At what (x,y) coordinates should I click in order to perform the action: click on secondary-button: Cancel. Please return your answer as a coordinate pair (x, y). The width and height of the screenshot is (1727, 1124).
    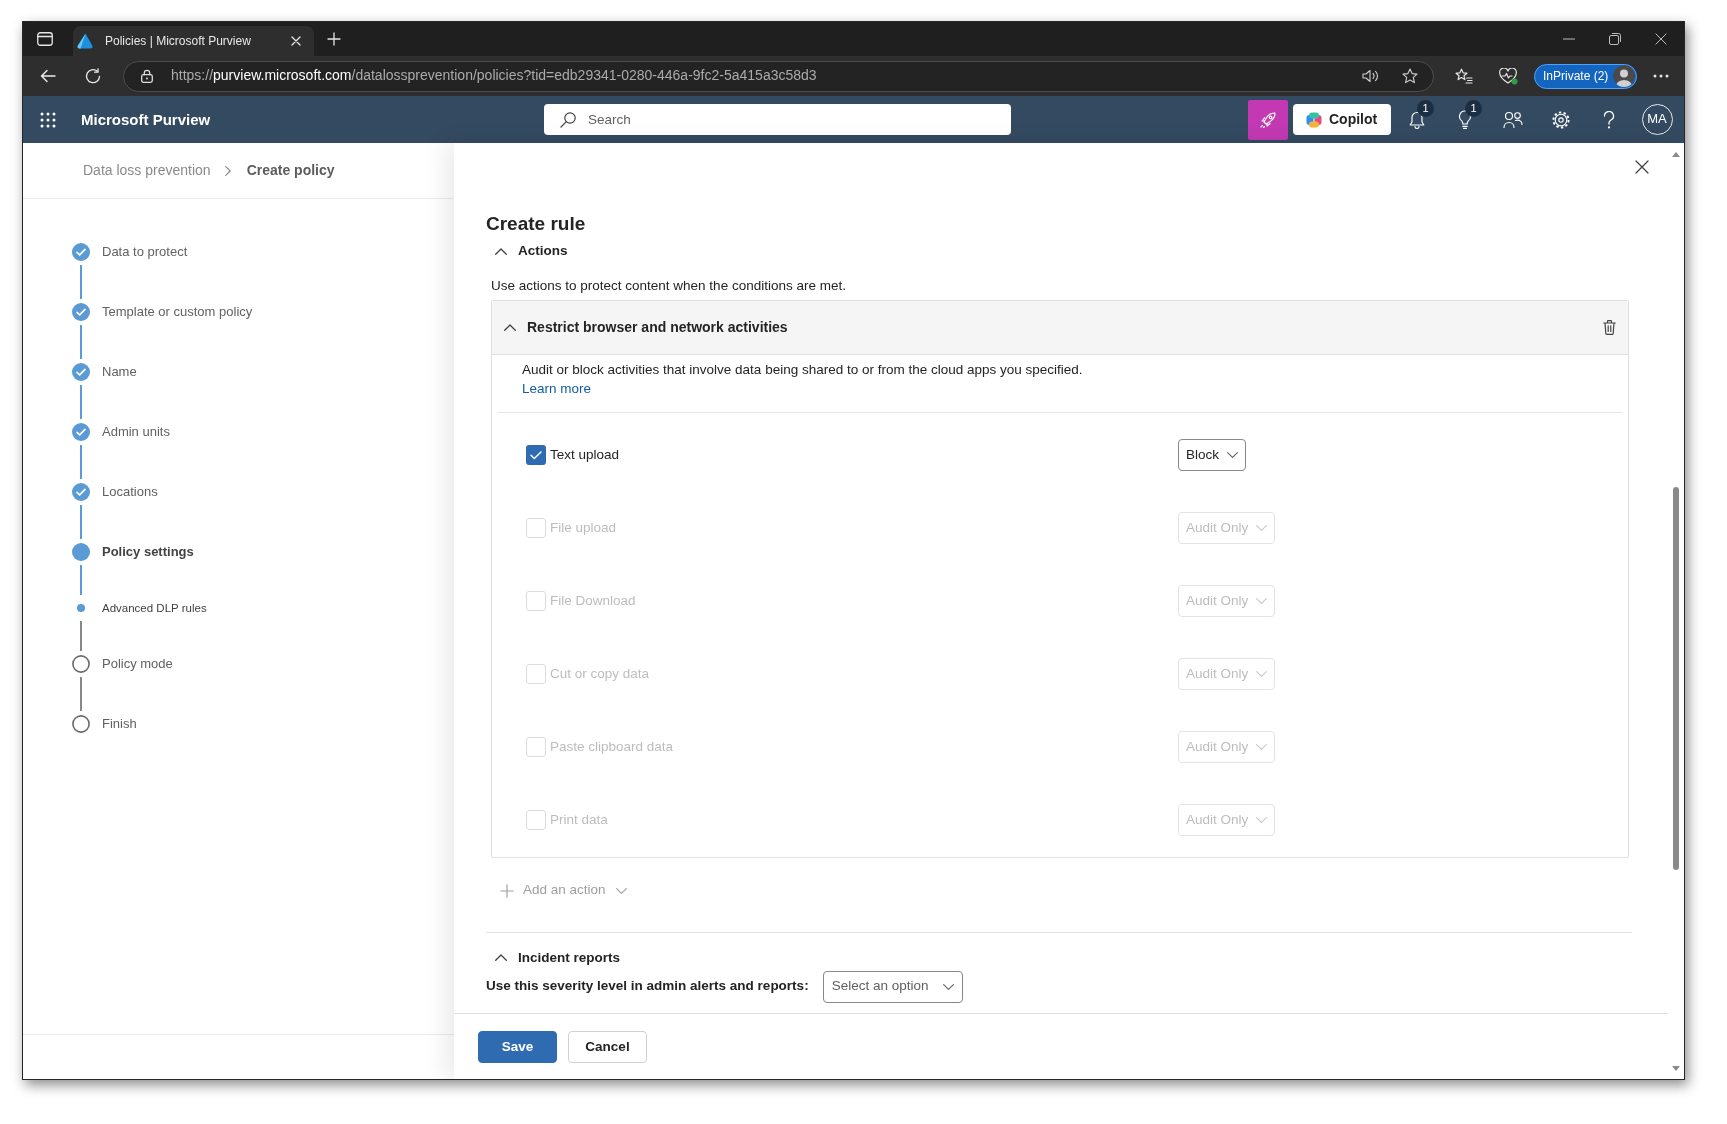
    Looking at the image, I should click on (607, 1047).